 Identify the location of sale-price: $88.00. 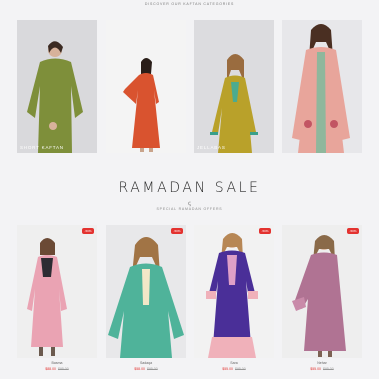
(50, 369).